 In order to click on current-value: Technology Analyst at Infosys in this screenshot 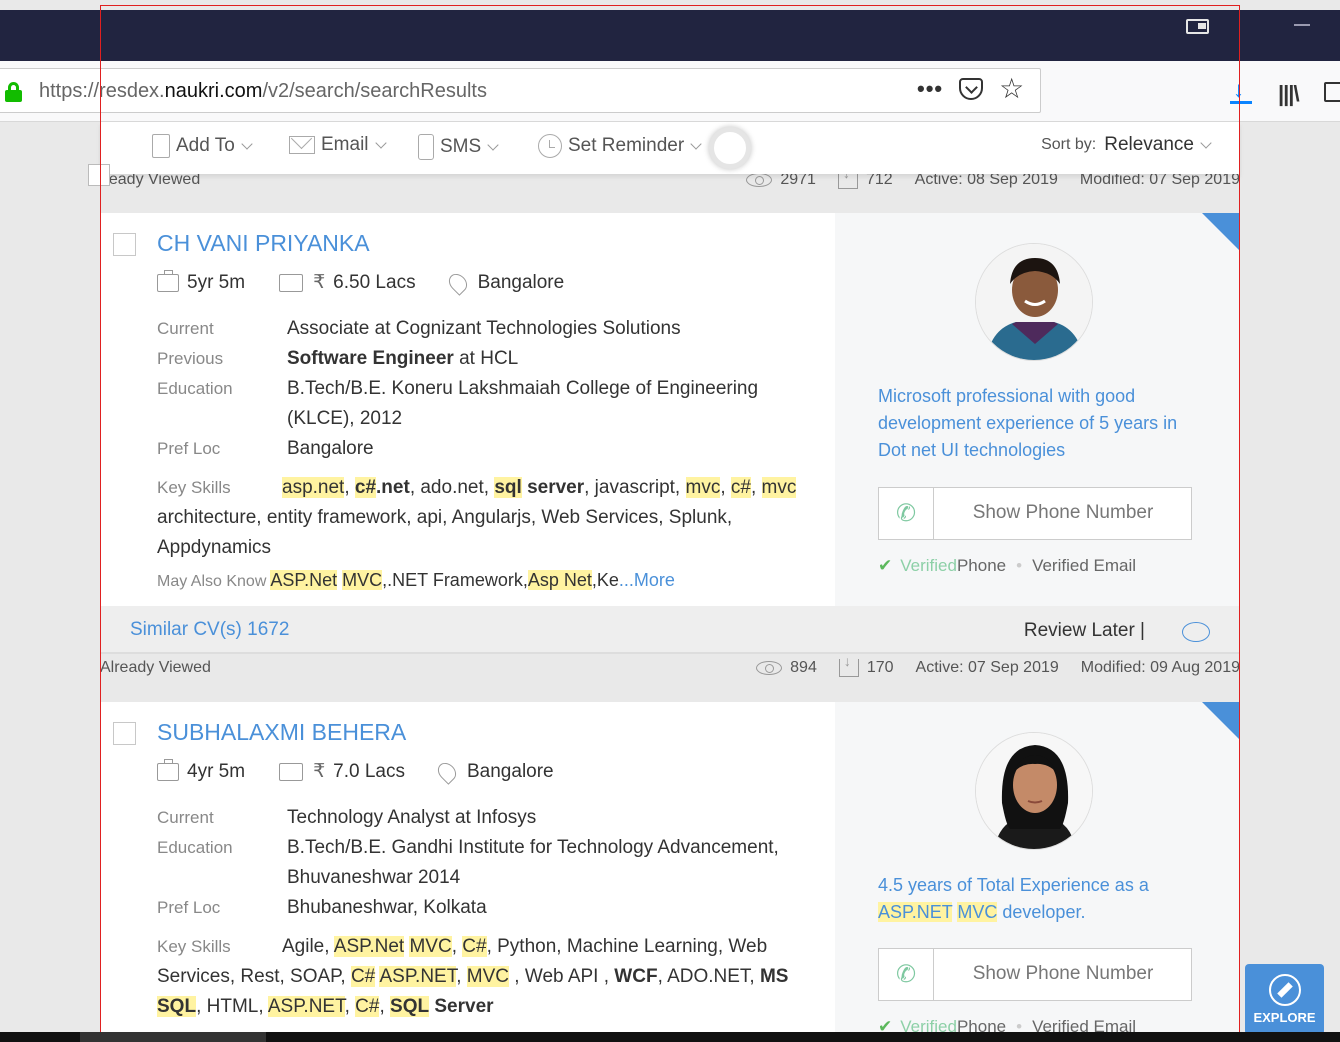, I will do `click(412, 817)`.